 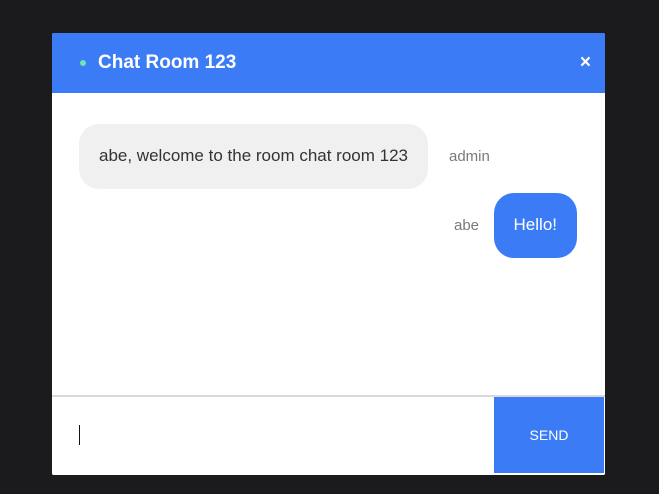 I want to click on online-status-icon, so click(x=83, y=63).